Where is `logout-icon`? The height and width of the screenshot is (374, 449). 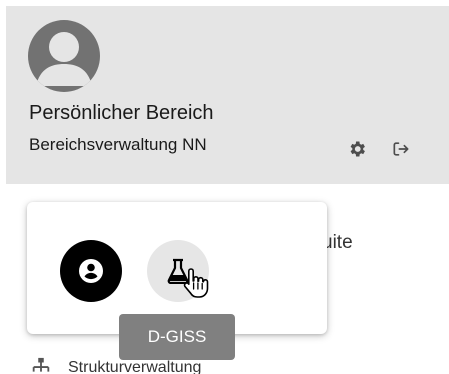
logout-icon is located at coordinates (401, 149).